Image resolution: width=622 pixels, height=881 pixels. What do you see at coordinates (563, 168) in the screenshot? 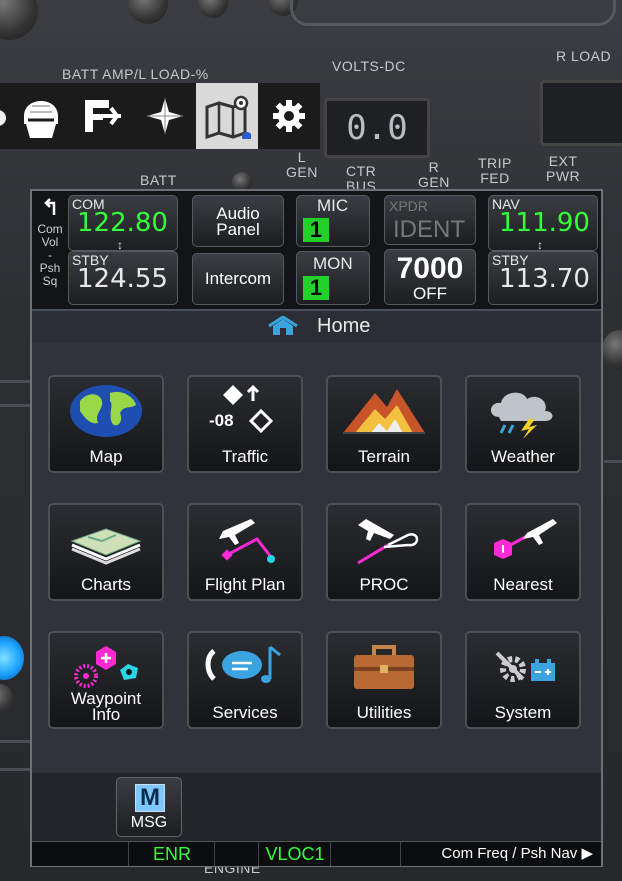
I see `ext-pwr-label: EXT PWR` at bounding box center [563, 168].